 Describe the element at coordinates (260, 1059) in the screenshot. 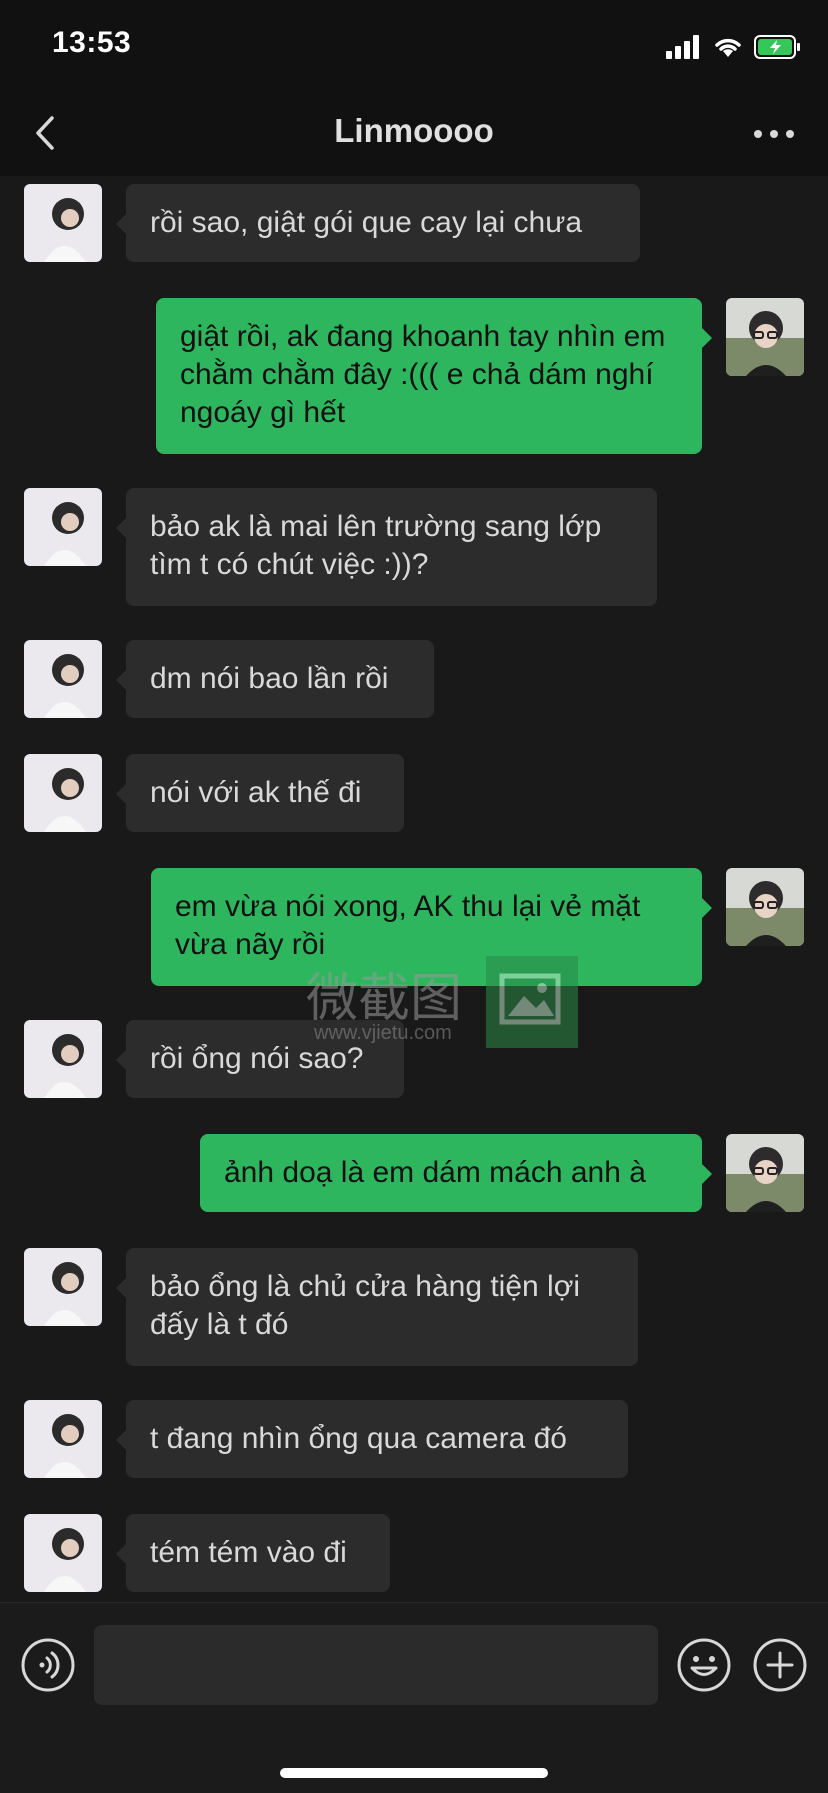

I see `message-bubble-incoming: rồi ổng nói sao?` at that location.